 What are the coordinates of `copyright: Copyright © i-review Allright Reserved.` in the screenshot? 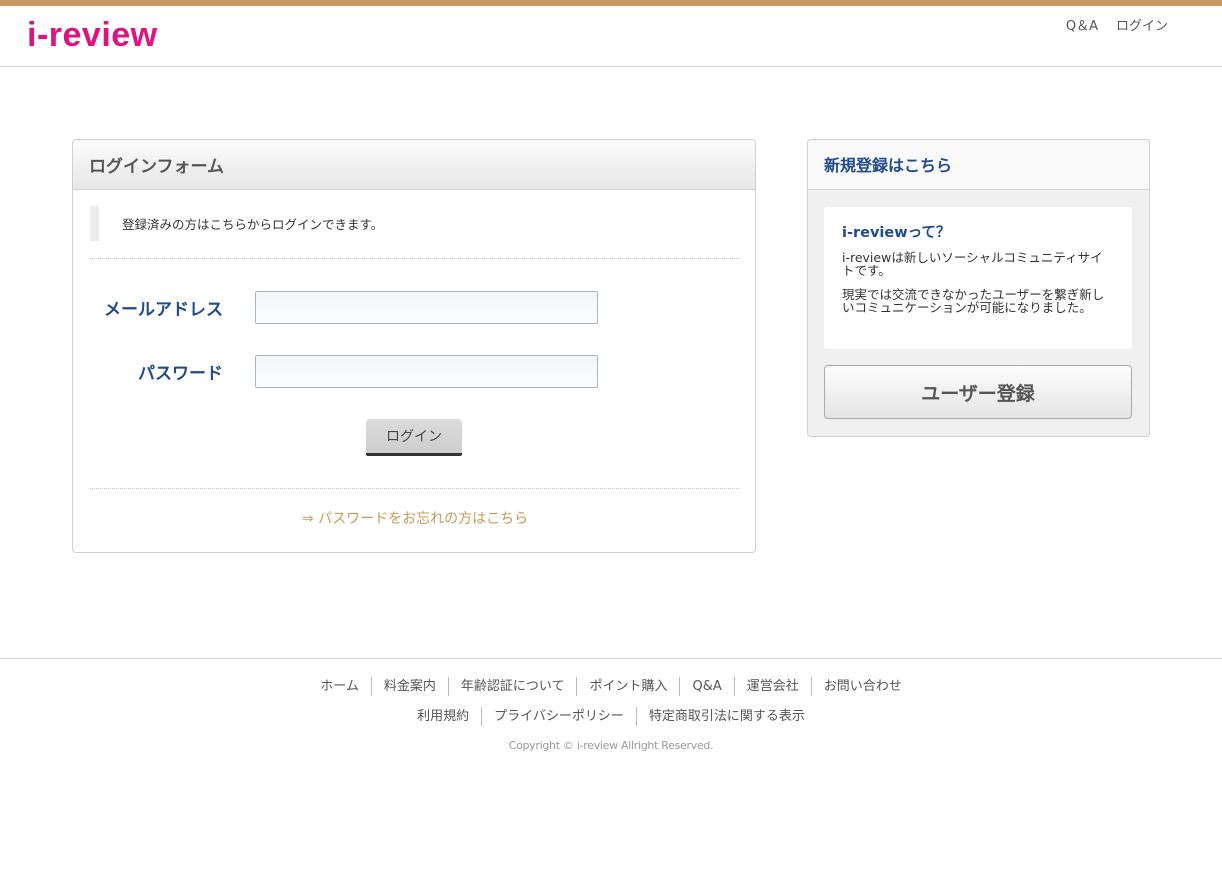 It's located at (611, 745).